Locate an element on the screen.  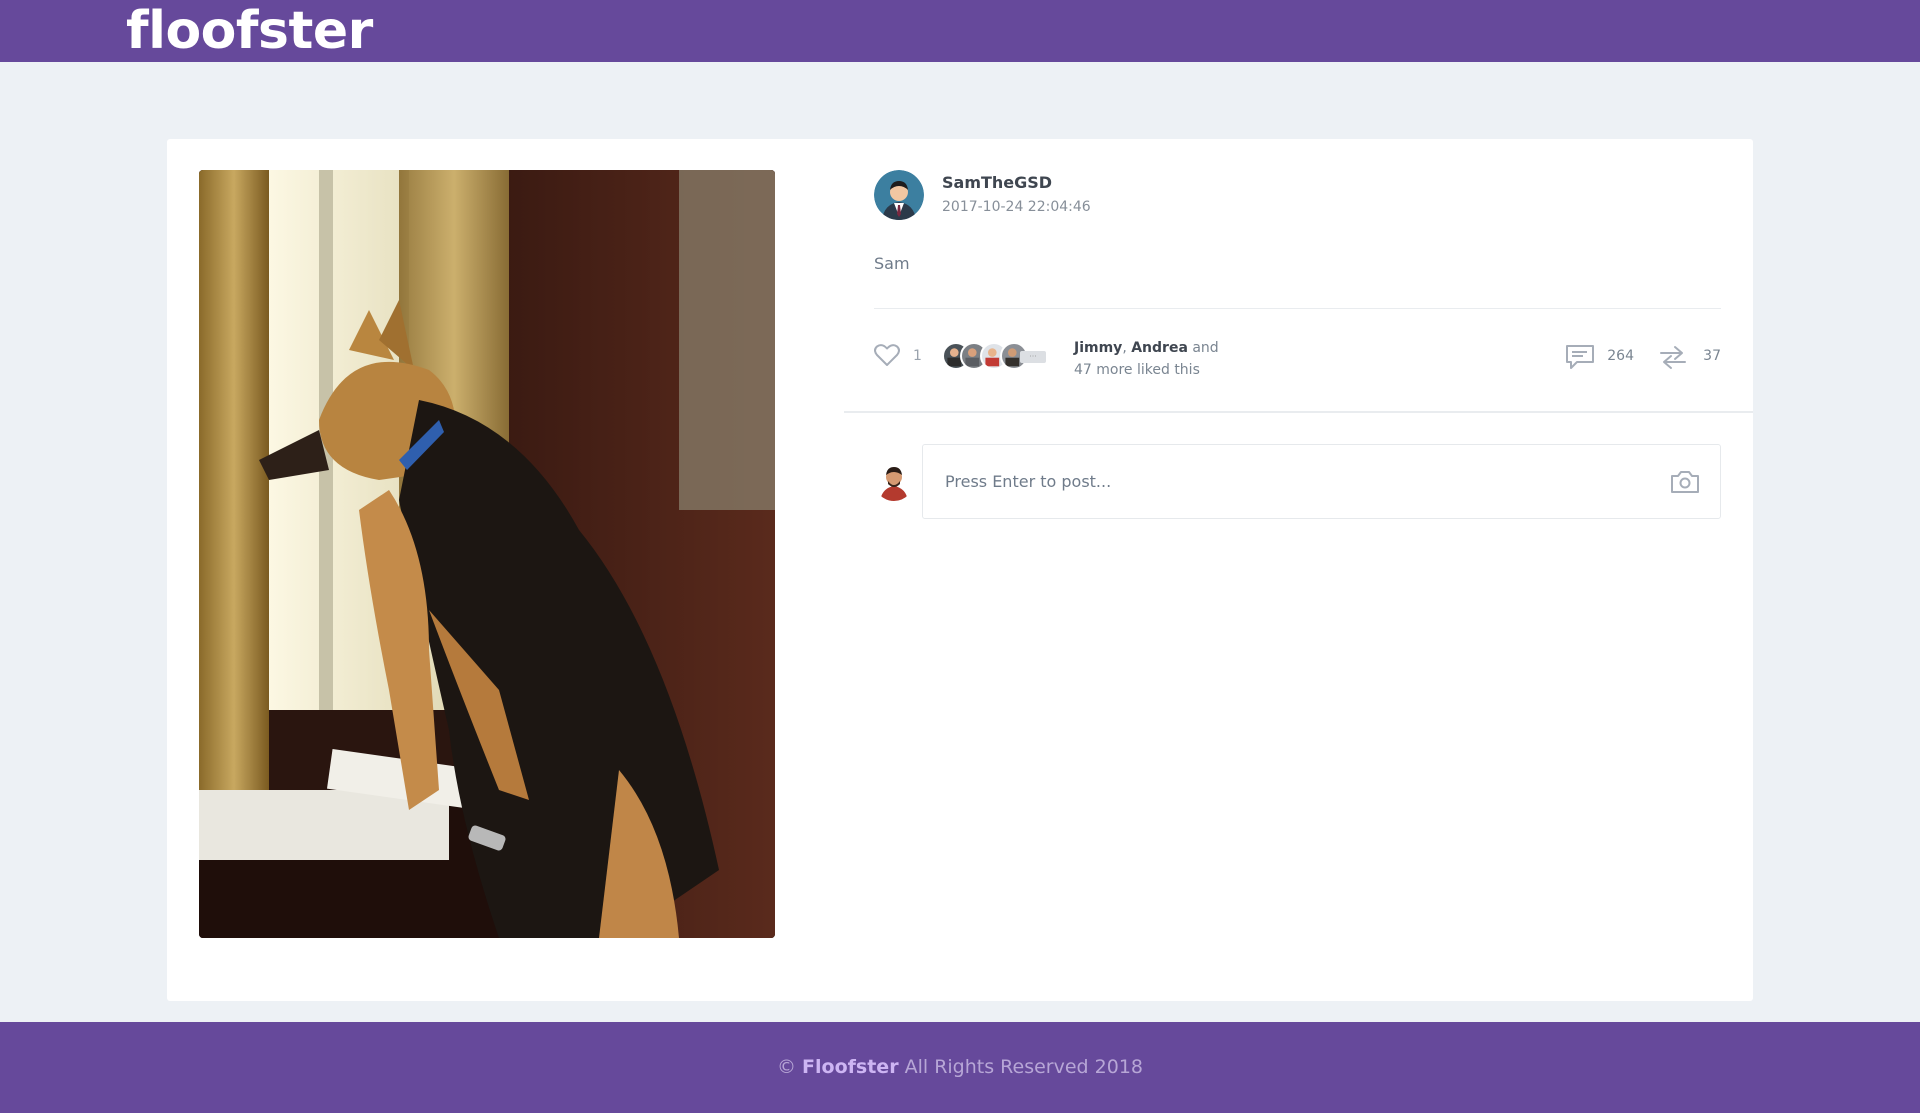
comment-input is located at coordinates (1321, 481).